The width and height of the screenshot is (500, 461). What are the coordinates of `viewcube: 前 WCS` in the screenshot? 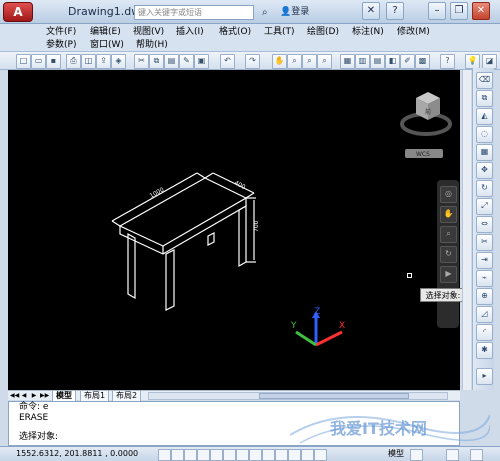 It's located at (426, 125).